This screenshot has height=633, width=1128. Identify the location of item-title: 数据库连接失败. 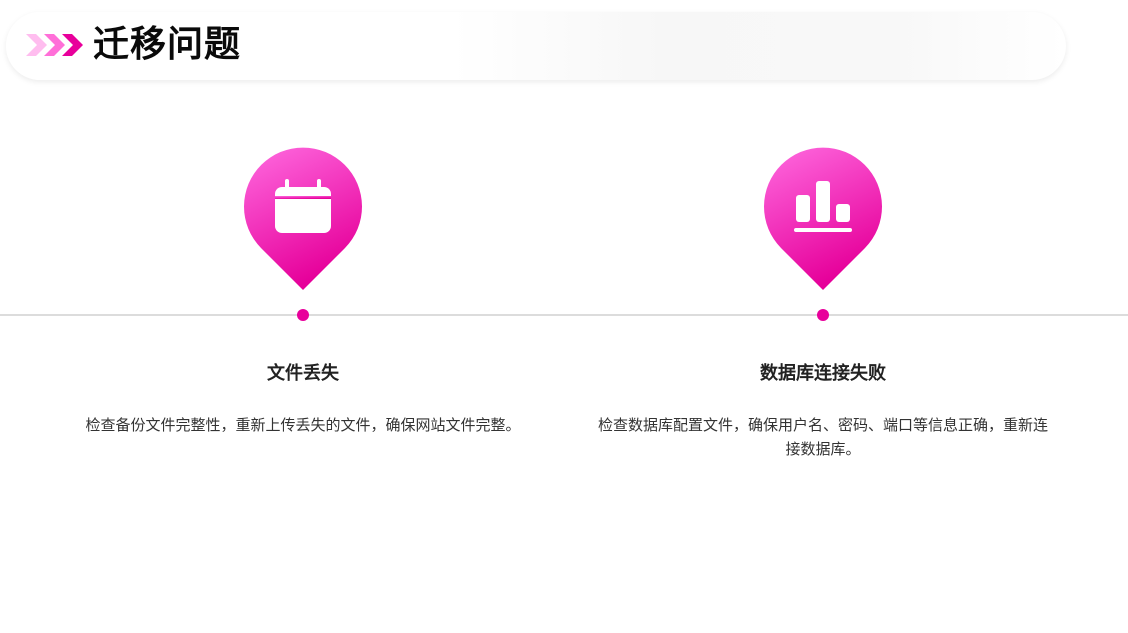
(823, 373).